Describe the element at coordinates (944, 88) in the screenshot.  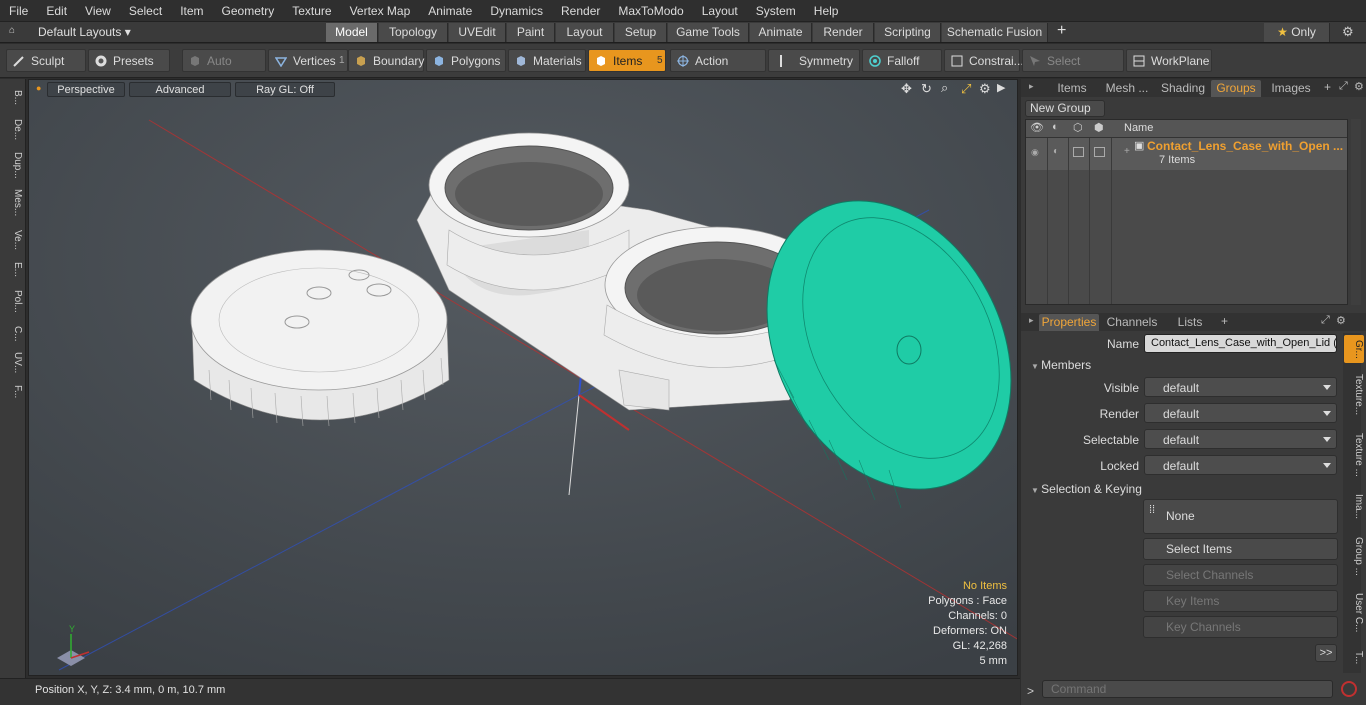
I see `zoom-icon: ⌕` at that location.